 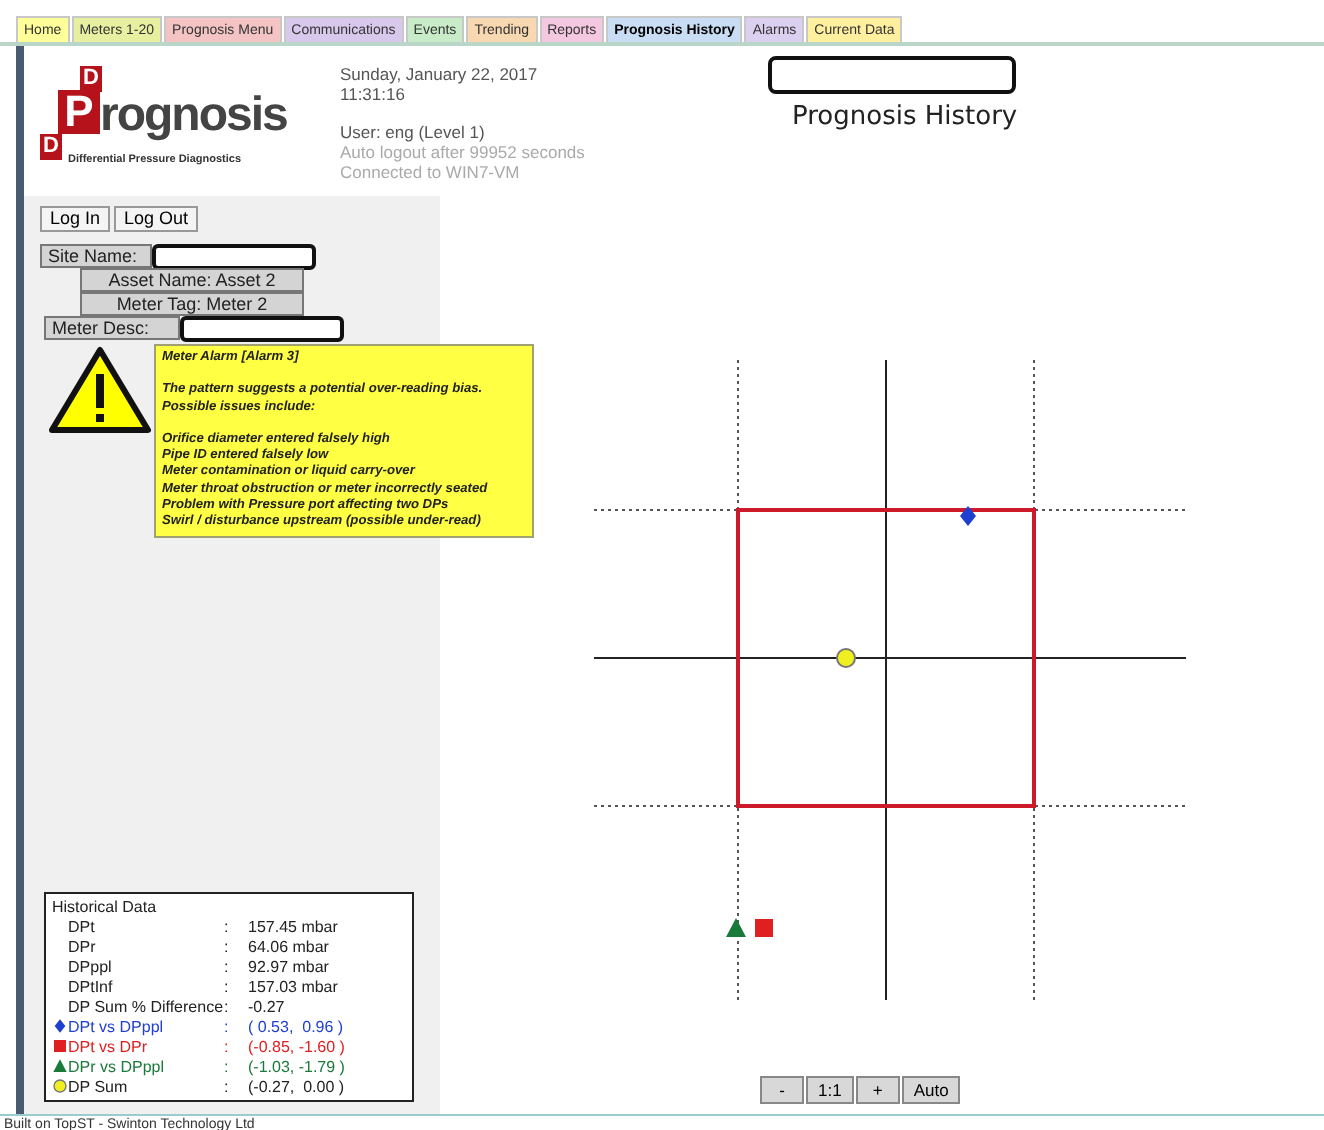 I want to click on data-label: DPr vs DPppl, so click(x=117, y=1066).